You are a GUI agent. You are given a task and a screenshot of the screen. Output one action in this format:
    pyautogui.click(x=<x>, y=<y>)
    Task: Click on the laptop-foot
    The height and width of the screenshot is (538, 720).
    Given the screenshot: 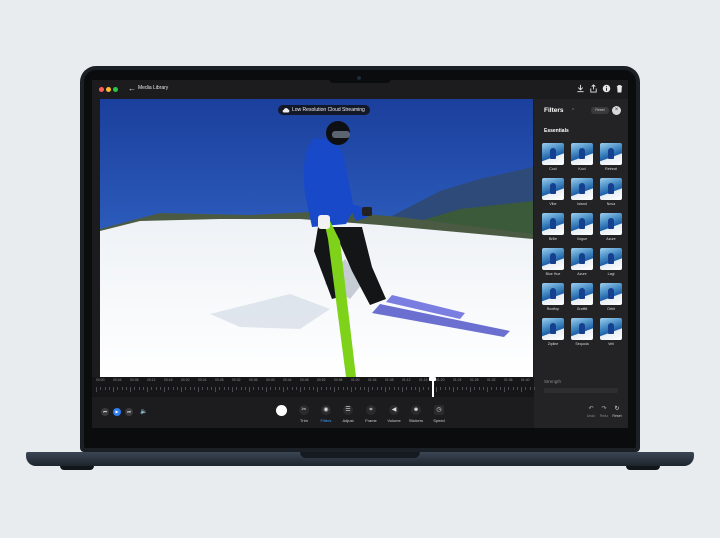 What is the action you would take?
    pyautogui.click(x=643, y=468)
    